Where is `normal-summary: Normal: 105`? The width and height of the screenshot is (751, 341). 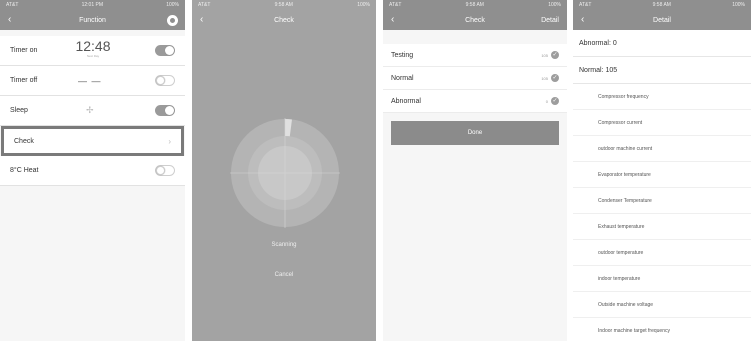 normal-summary: Normal: 105 is located at coordinates (662, 70).